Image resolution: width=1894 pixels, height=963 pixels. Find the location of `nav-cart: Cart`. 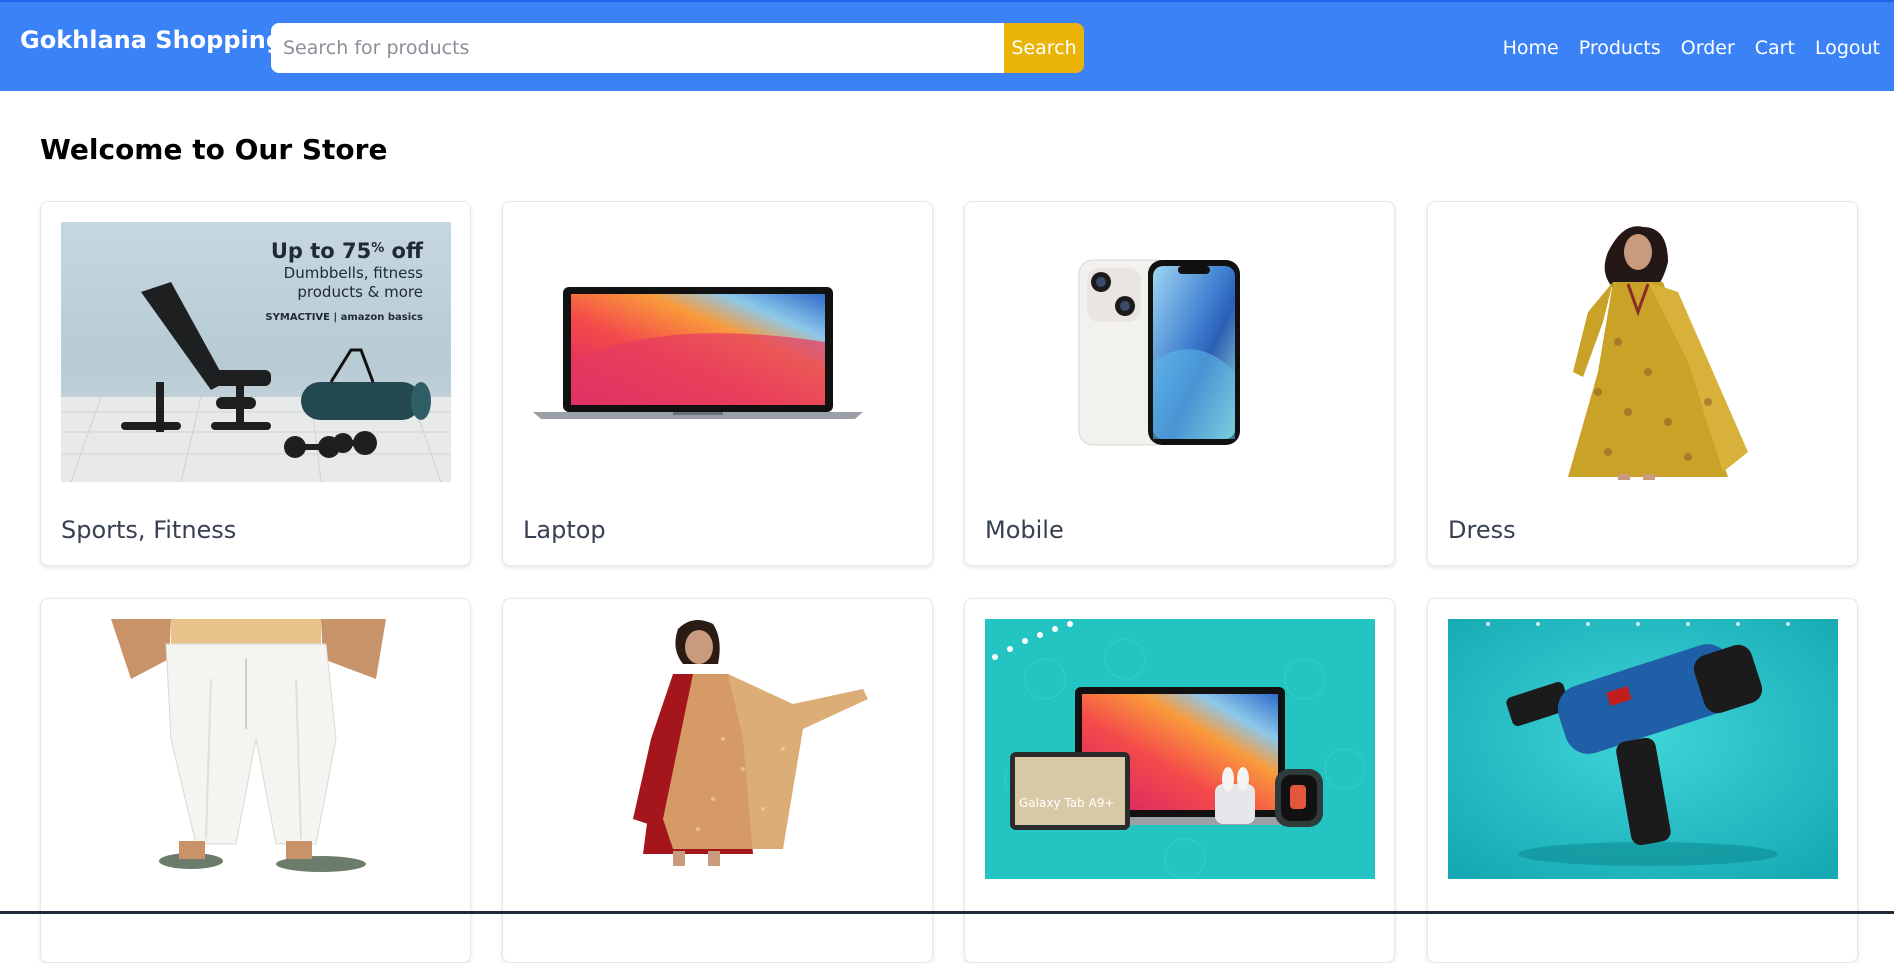

nav-cart: Cart is located at coordinates (1775, 48).